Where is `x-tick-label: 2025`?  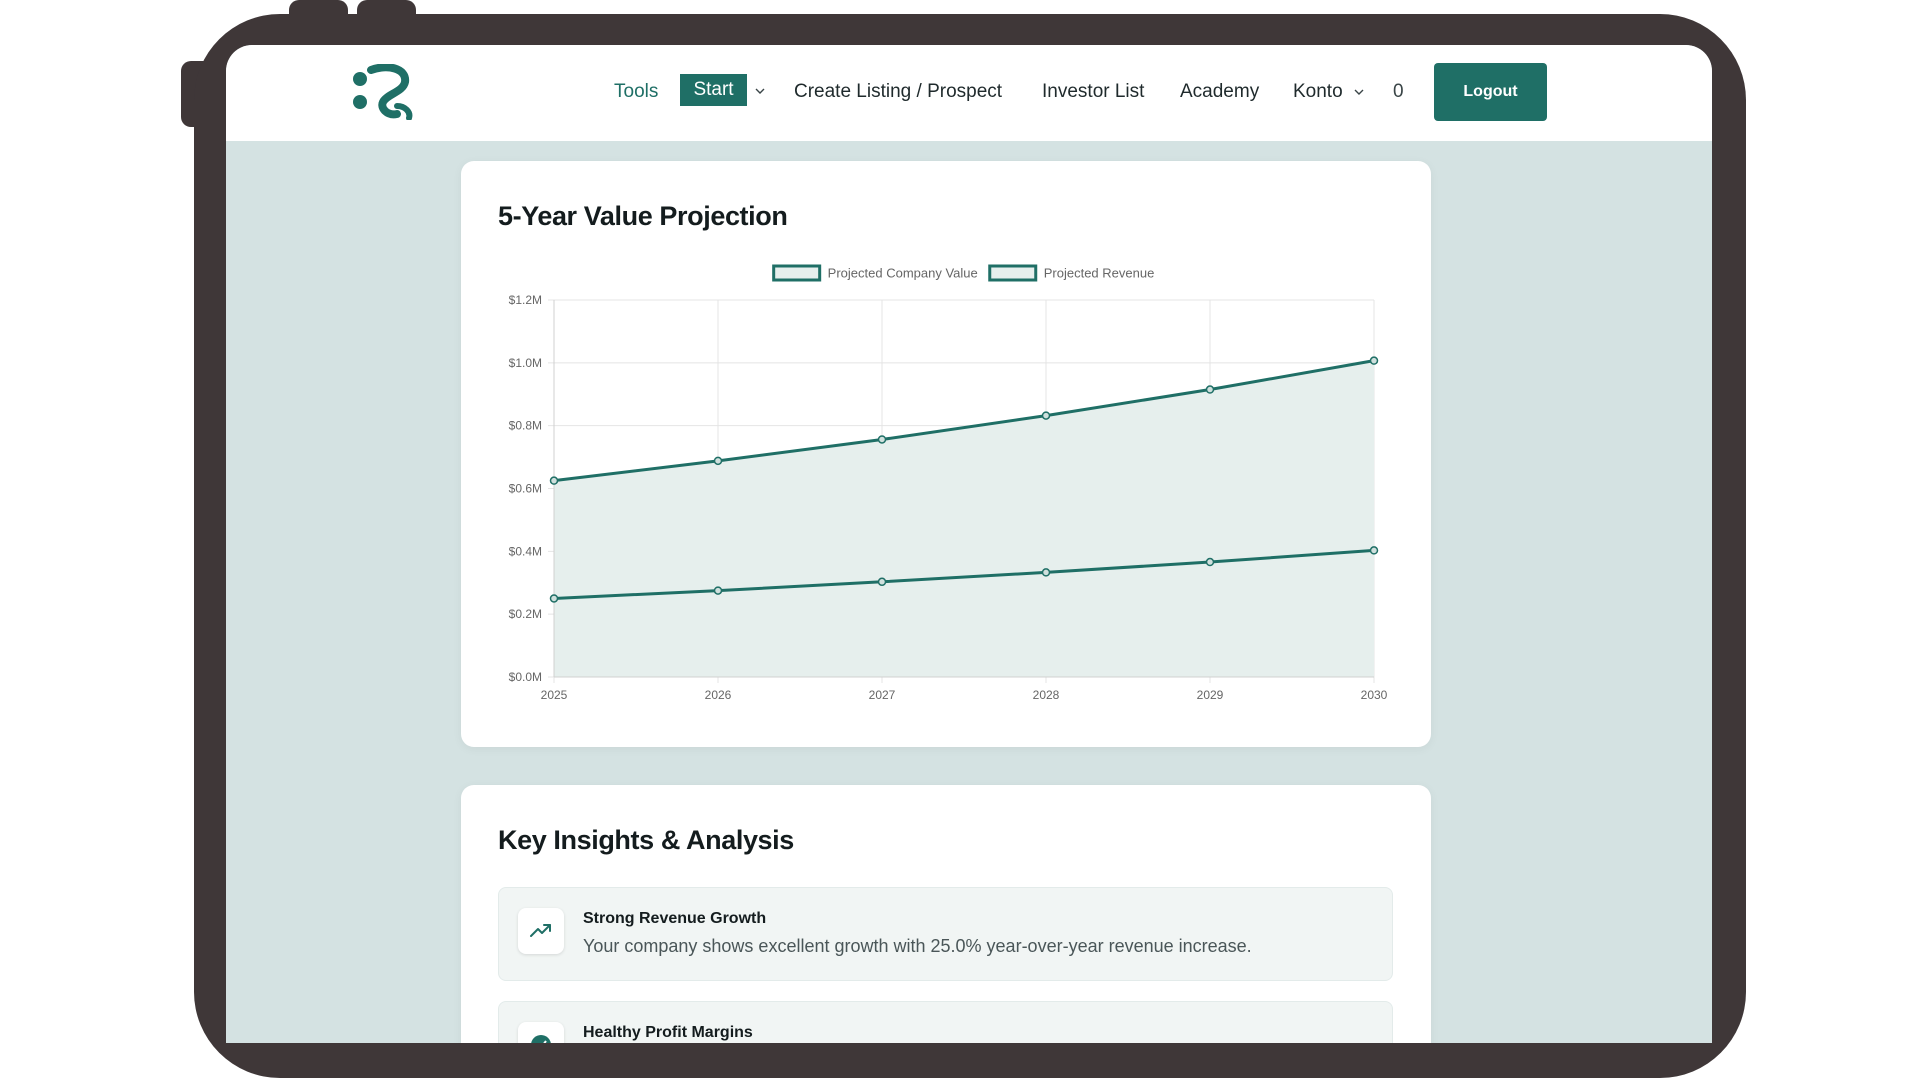
x-tick-label: 2025 is located at coordinates (554, 695).